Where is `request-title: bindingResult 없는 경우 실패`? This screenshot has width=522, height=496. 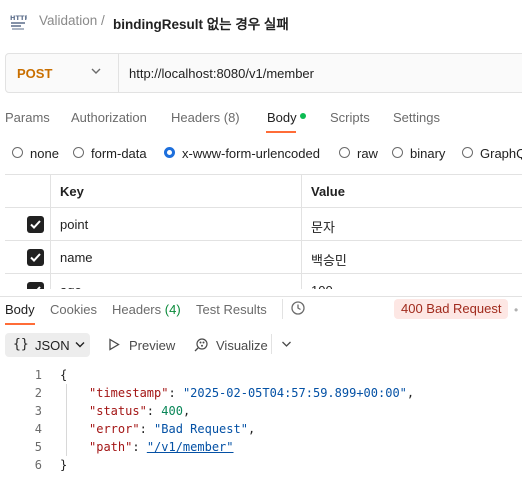 request-title: bindingResult 없는 경우 실패 is located at coordinates (201, 23).